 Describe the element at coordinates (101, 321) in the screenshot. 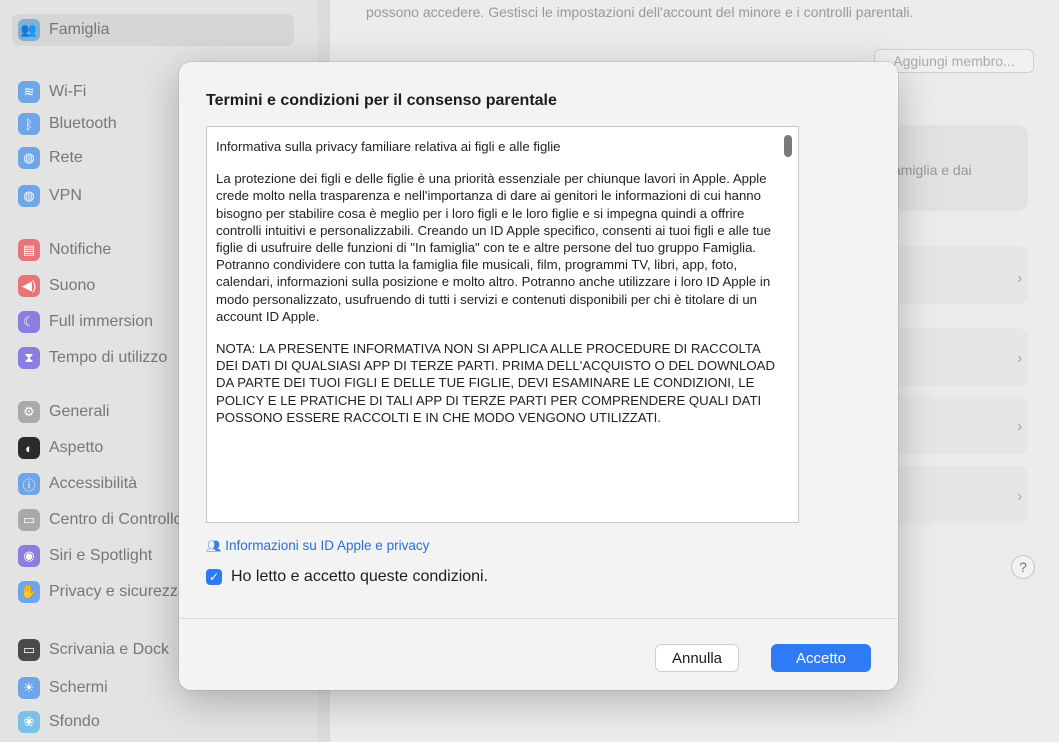

I see `sidebar-item-label: Full immersion` at that location.